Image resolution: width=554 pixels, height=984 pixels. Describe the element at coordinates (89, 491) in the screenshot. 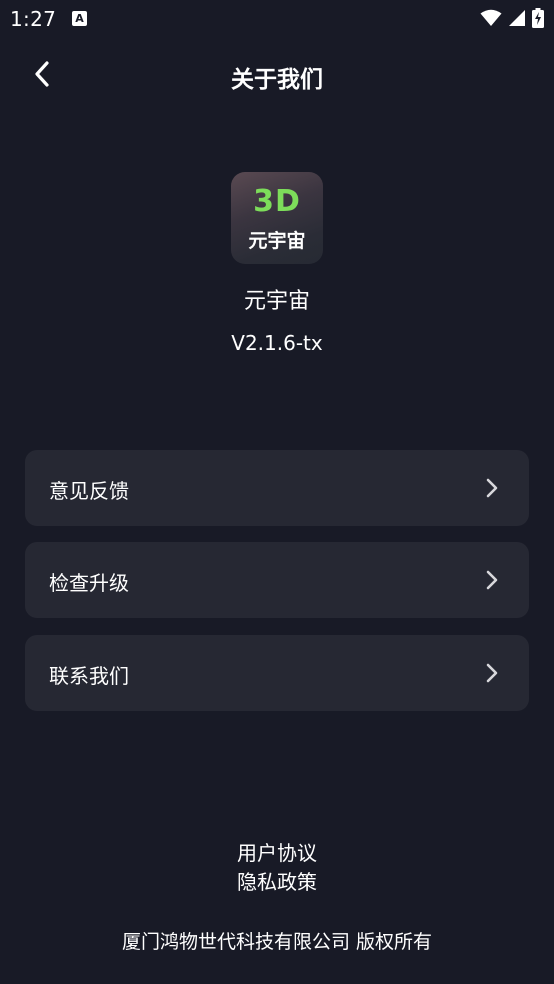

I see `menu-item-label: 意见反馈` at that location.